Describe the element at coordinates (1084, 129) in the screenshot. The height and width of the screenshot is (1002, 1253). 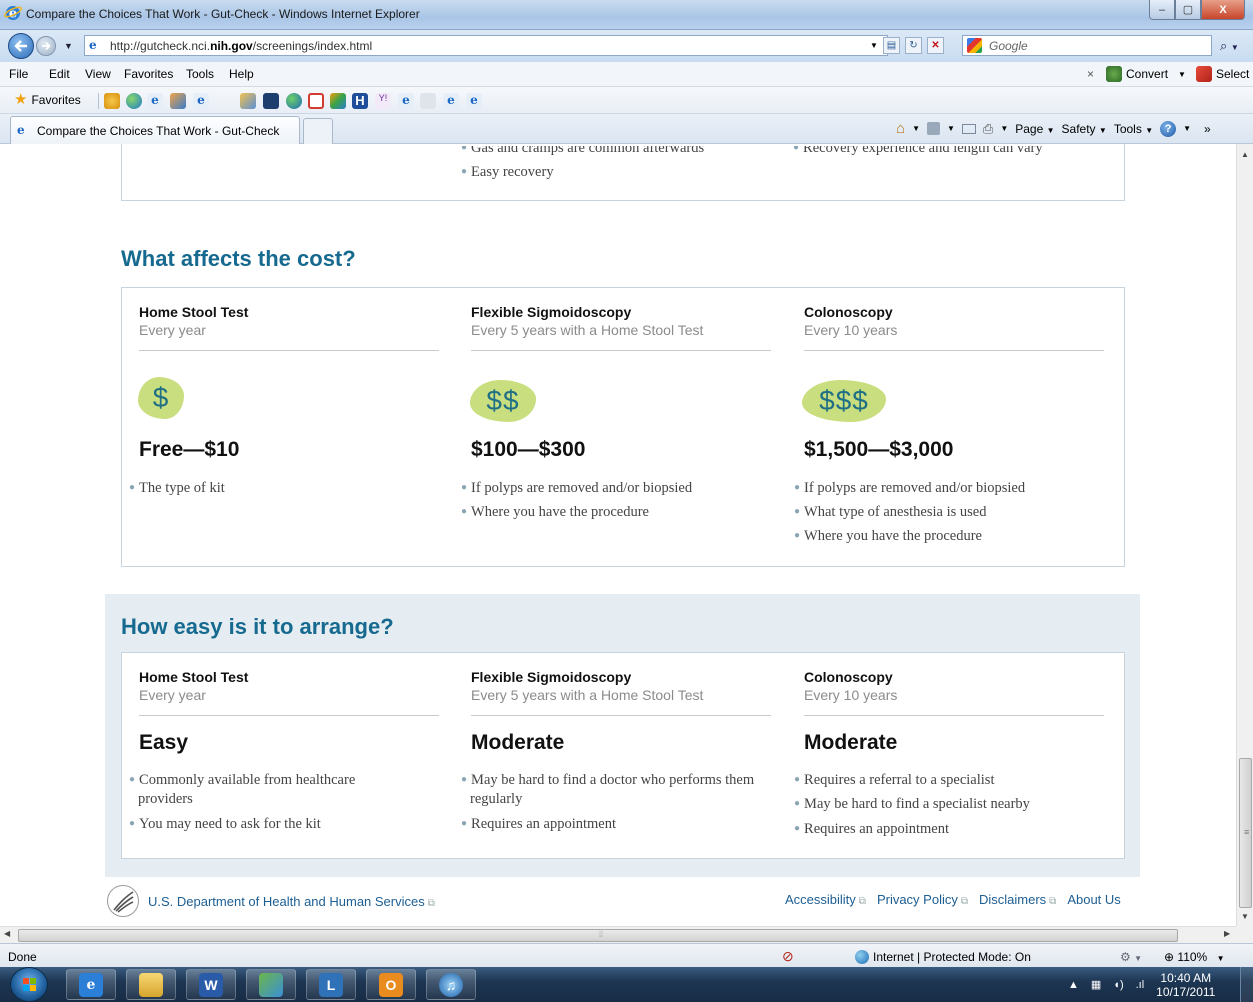
I see `safety-menu: Safety ▼` at that location.